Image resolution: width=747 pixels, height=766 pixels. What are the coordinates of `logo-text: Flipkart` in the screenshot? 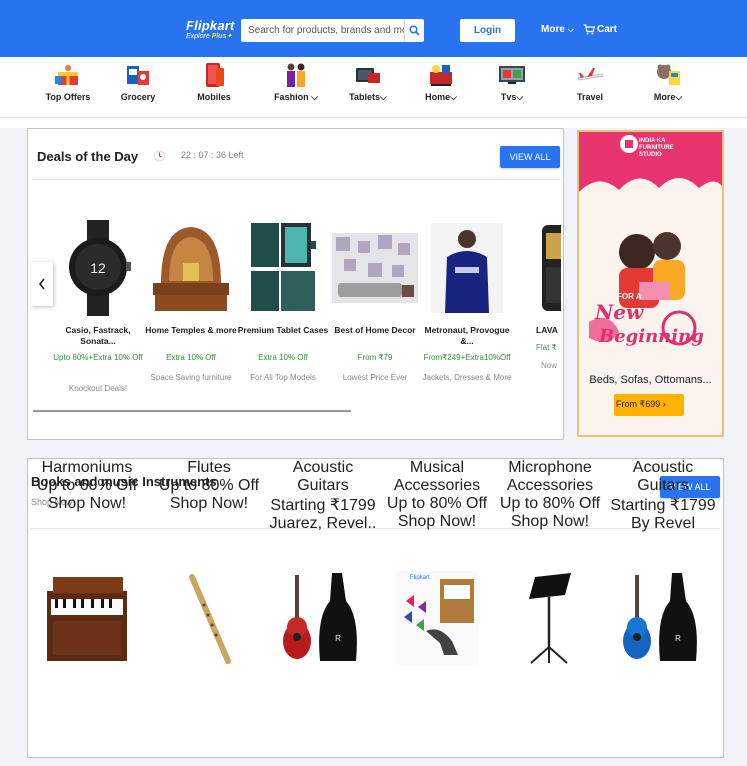 It's located at (210, 25).